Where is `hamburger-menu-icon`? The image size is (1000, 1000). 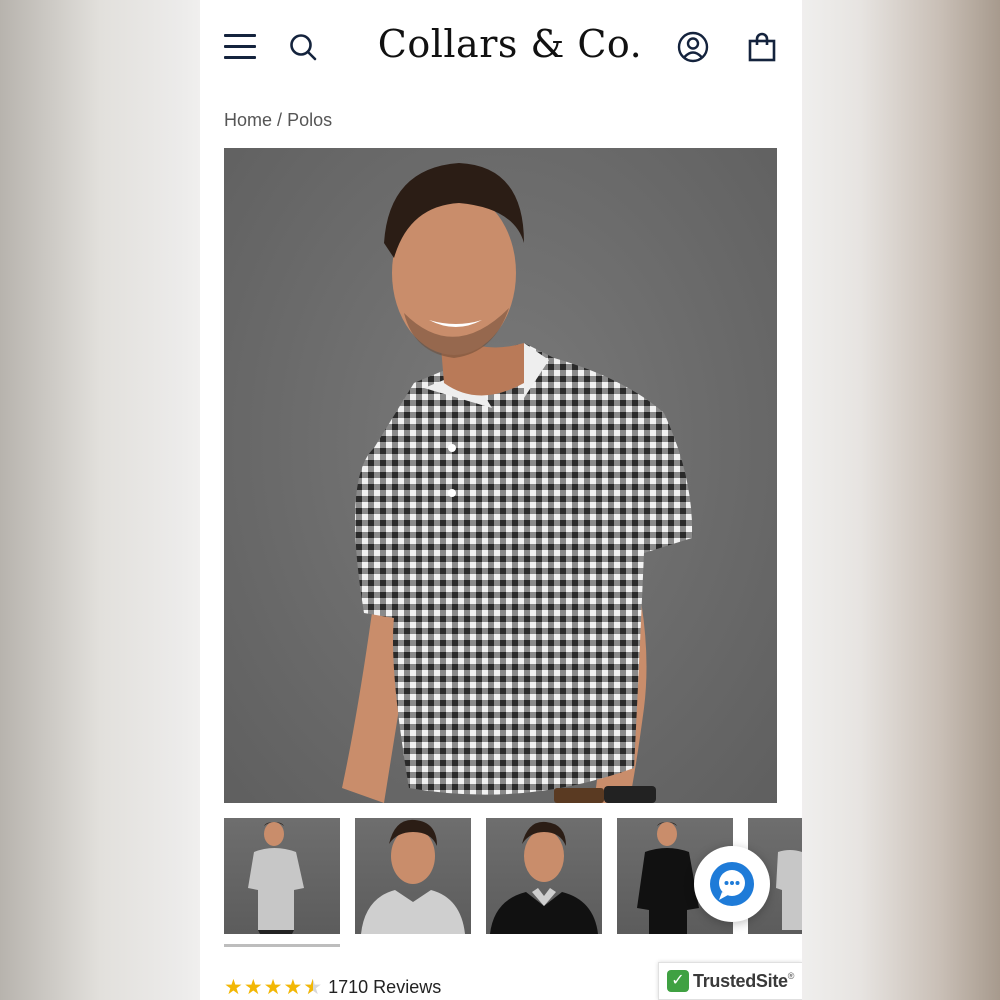 hamburger-menu-icon is located at coordinates (240, 47).